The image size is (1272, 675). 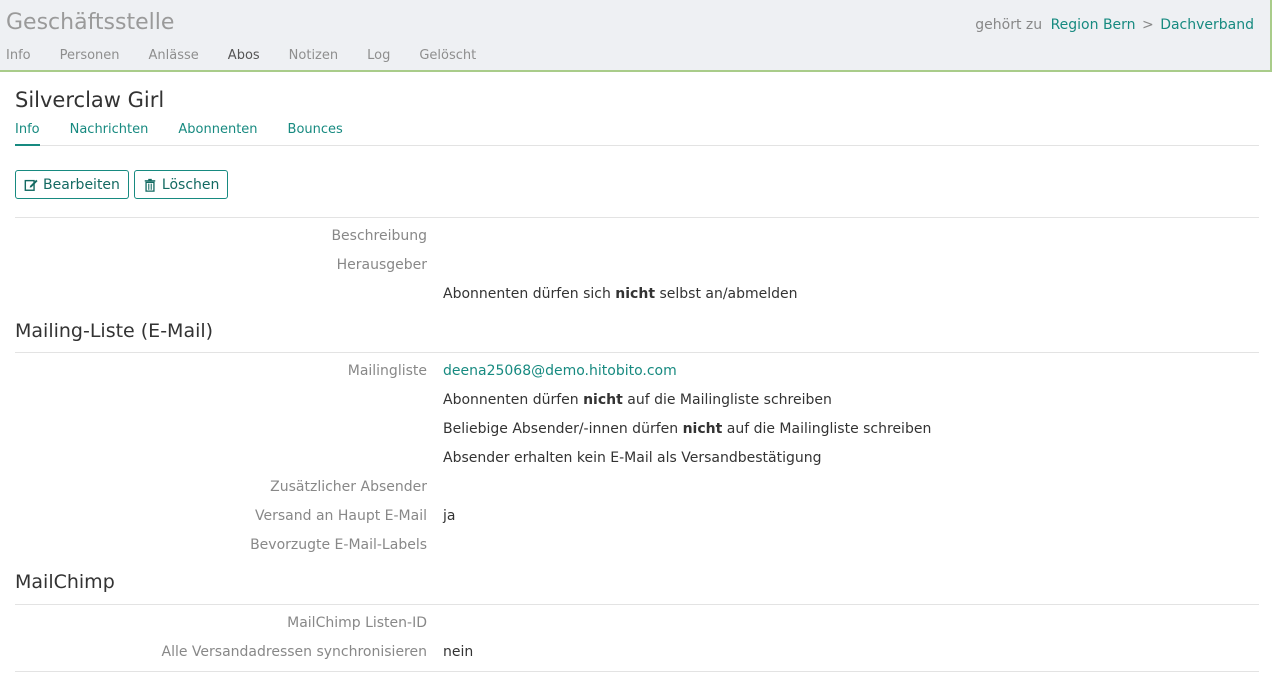 What do you see at coordinates (338, 545) in the screenshot?
I see `field-label: Bevorzugte E-Mail-Labels` at bounding box center [338, 545].